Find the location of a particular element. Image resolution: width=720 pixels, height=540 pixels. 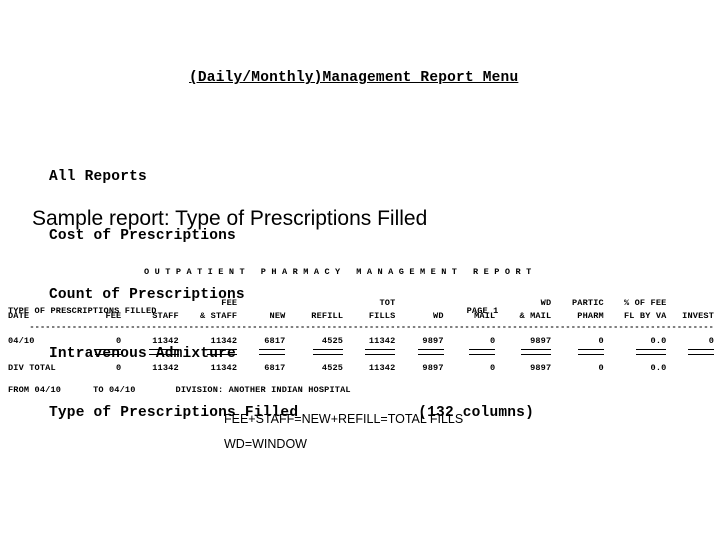

cell-total-mail: 0 is located at coordinates (493, 368).